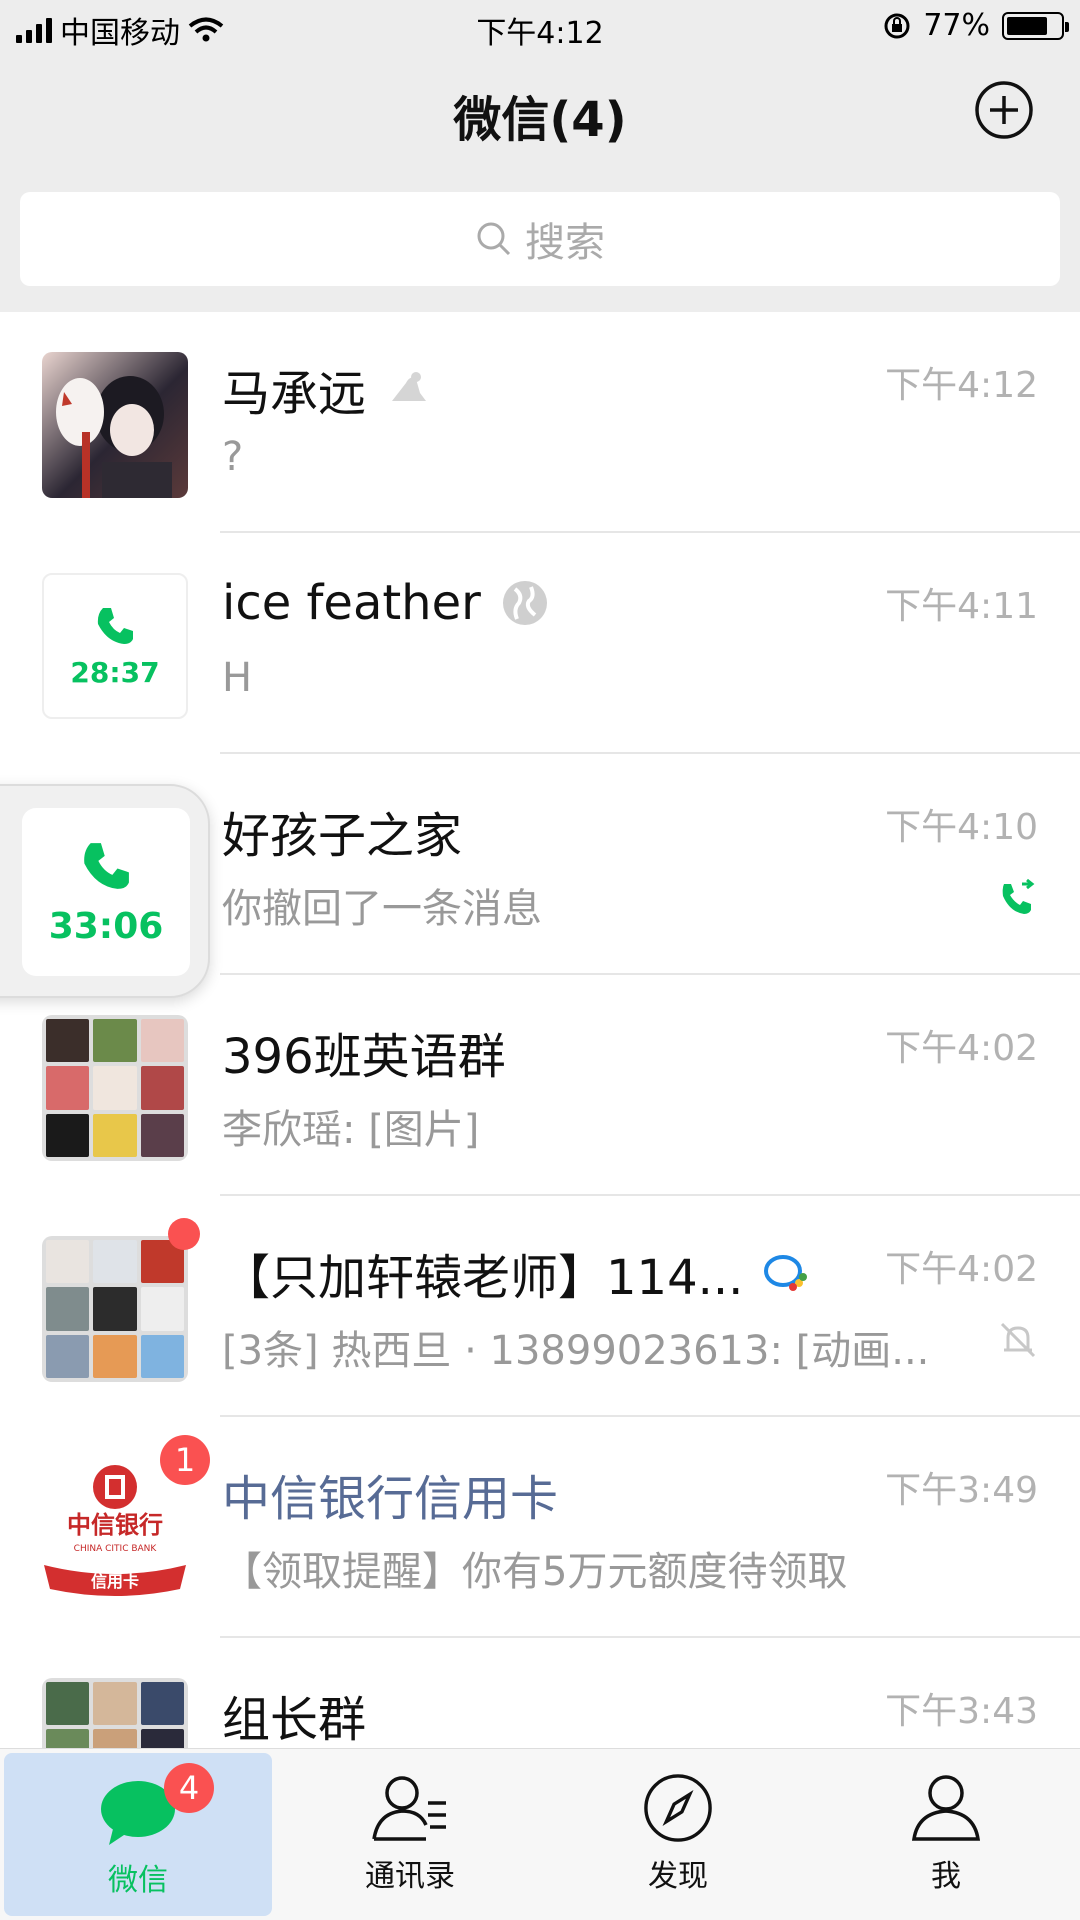 This screenshot has height=1920, width=1080. Describe the element at coordinates (233, 457) in the screenshot. I see `chat-preview: ?` at that location.